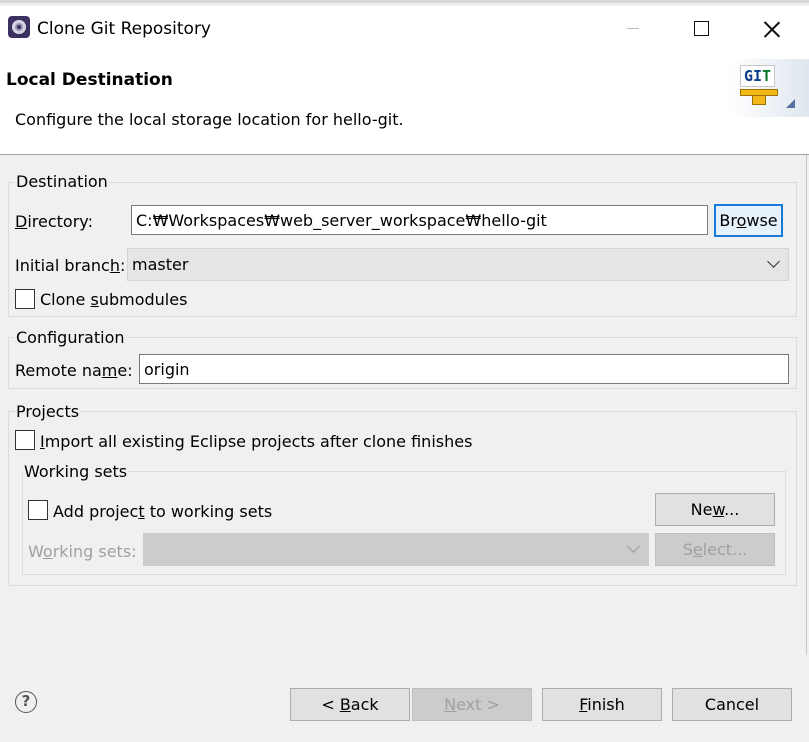 The image size is (809, 742). I want to click on projects-group-label: Projects, so click(48, 411).